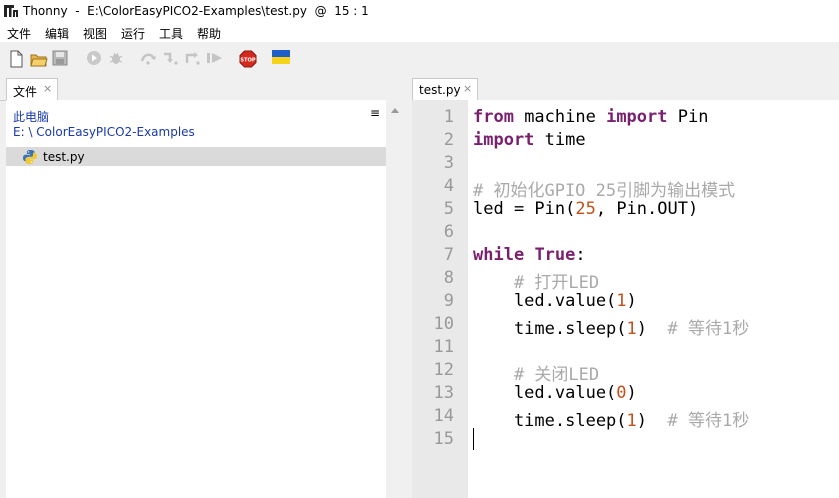 This screenshot has width=839, height=498. I want to click on comment-token: # 关闭LED, so click(556, 375).